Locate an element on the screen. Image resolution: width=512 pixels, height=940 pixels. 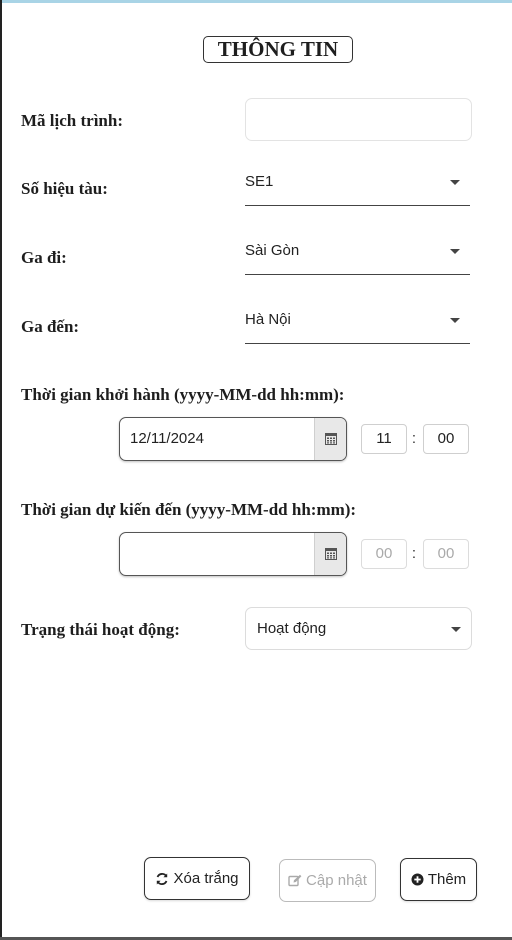
add-button-label: Thêm is located at coordinates (447, 879).